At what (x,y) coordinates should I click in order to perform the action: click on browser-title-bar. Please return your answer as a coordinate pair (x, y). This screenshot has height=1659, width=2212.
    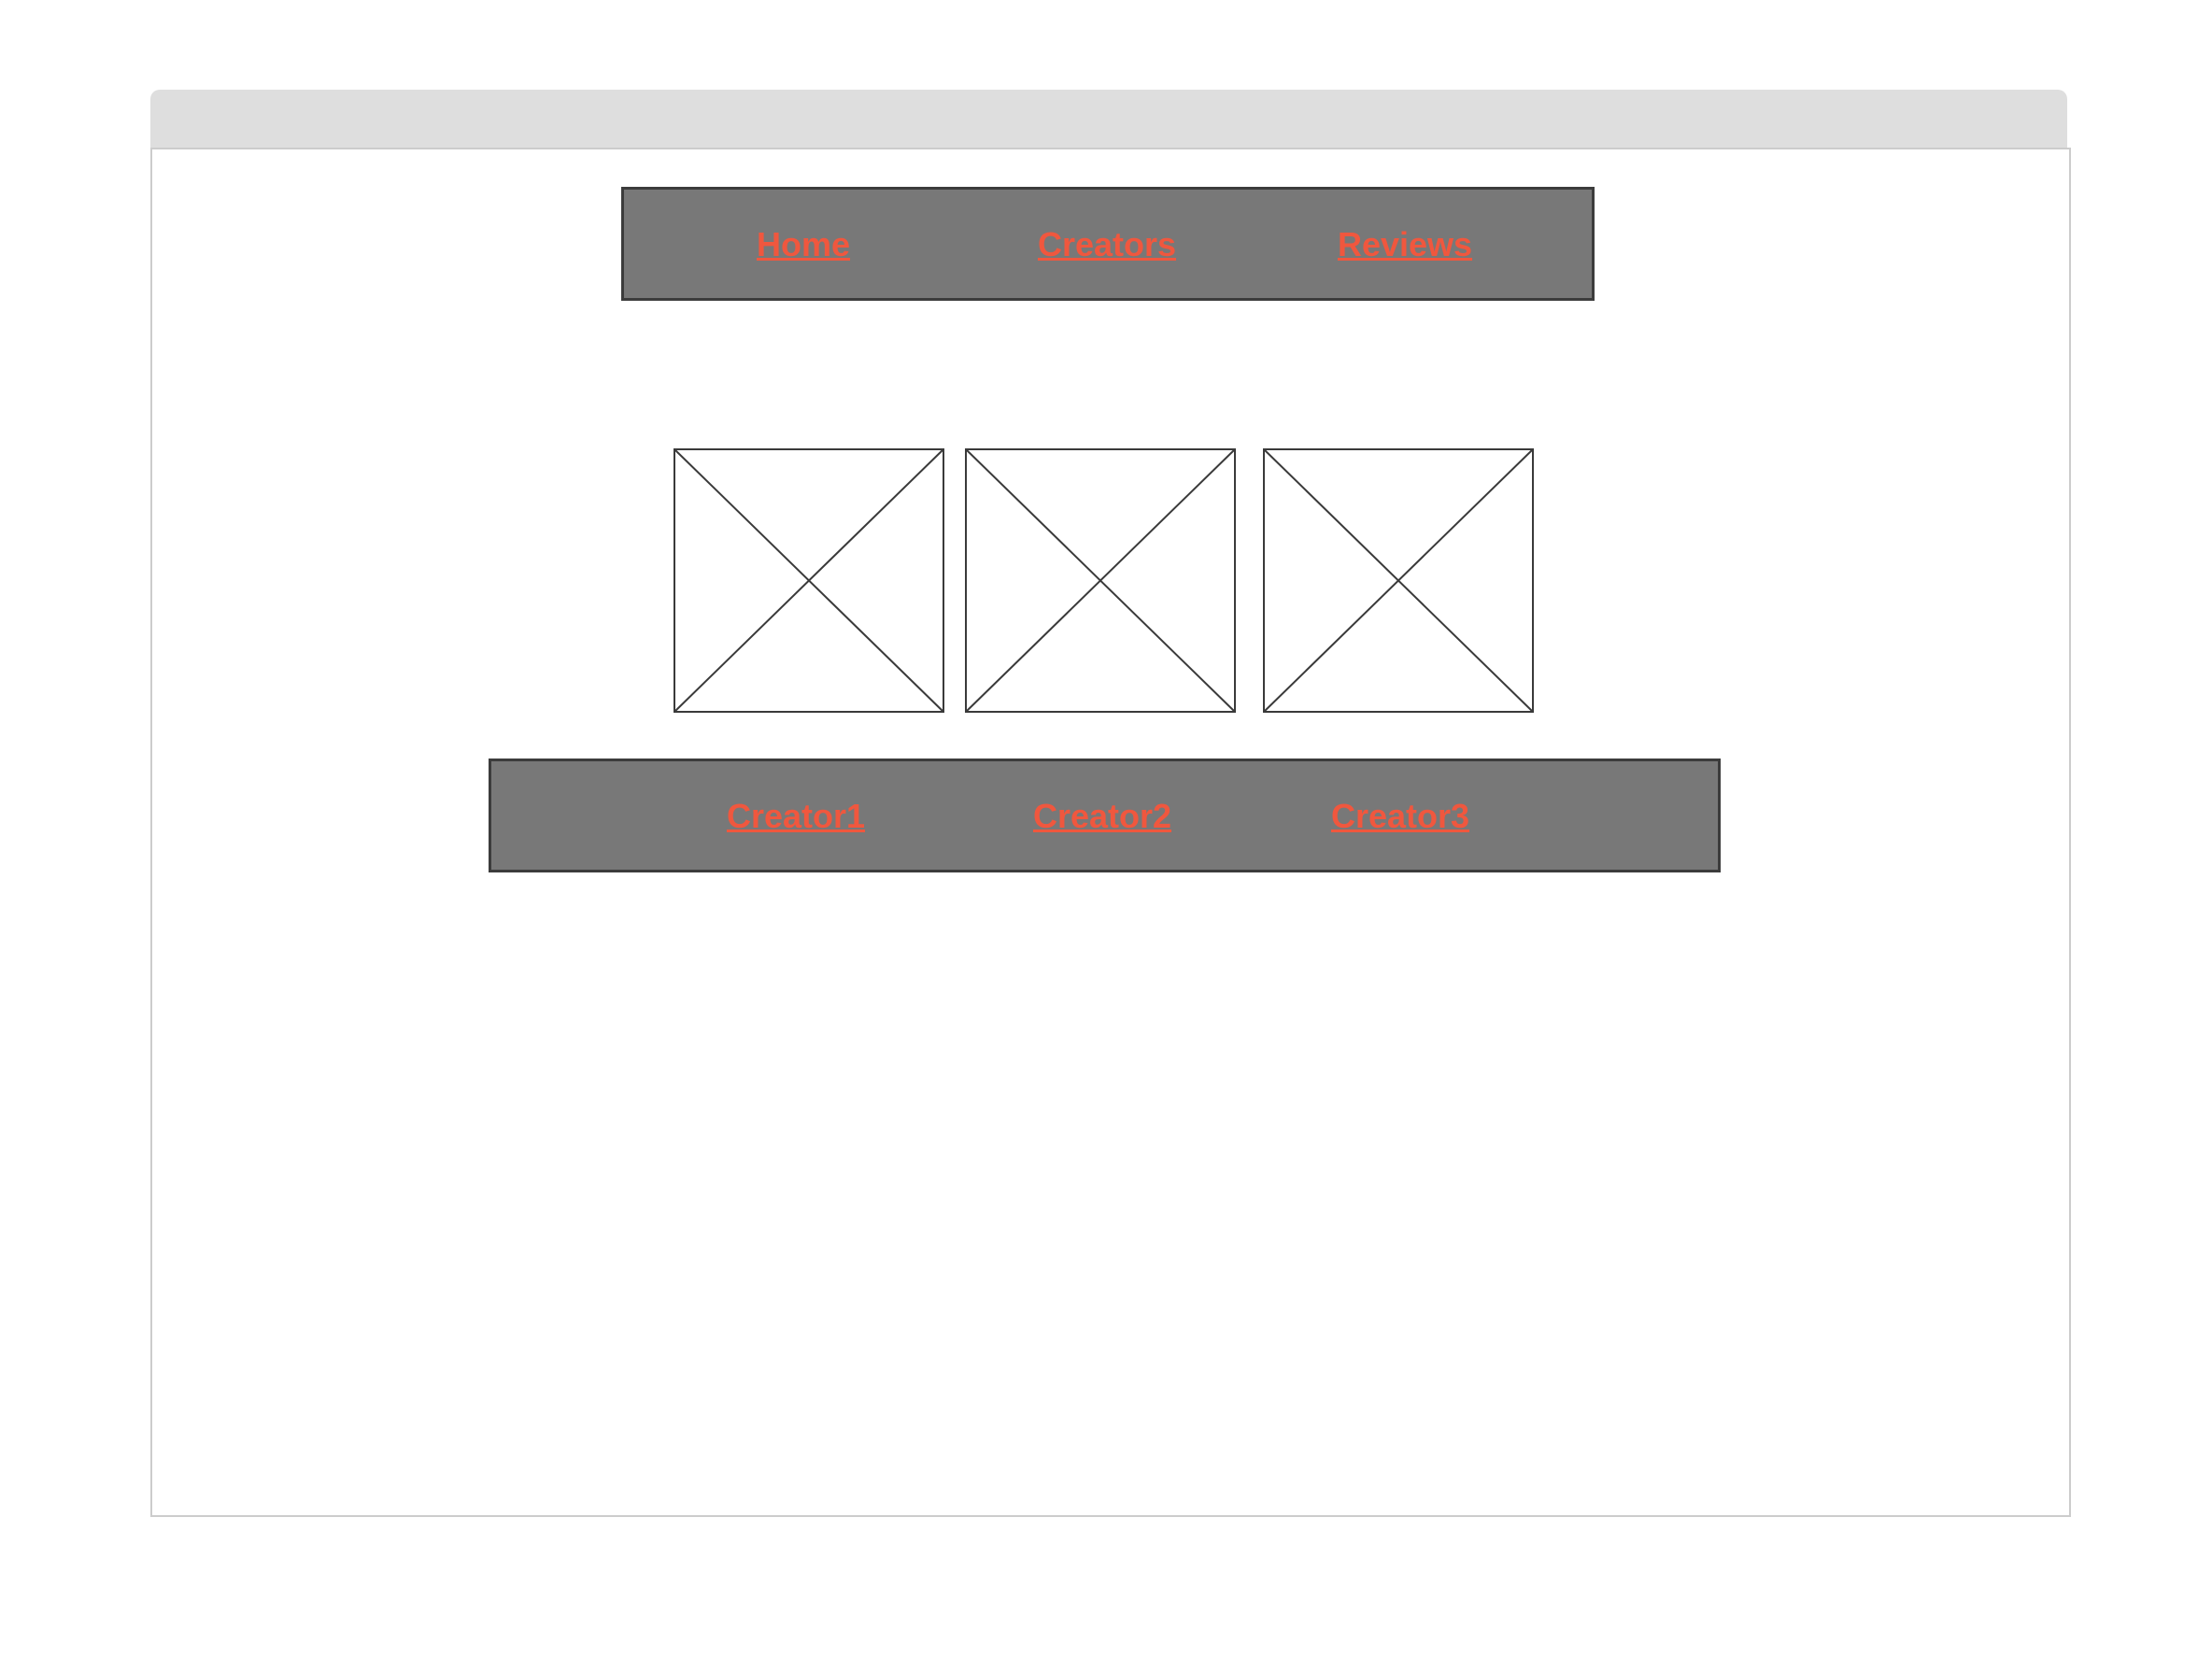
    Looking at the image, I should click on (1108, 119).